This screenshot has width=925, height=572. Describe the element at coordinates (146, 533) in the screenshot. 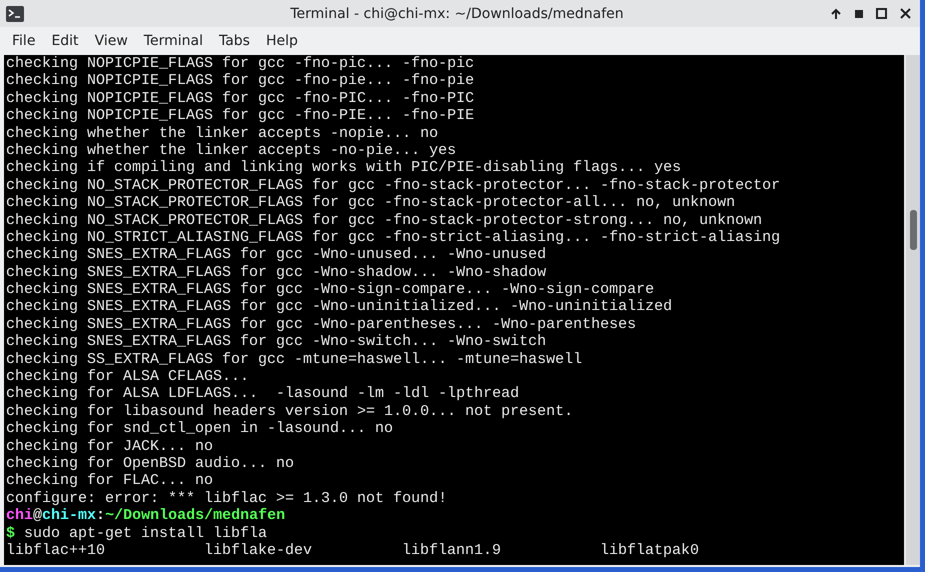

I see `command-text: sudo apt-get install libfla` at that location.